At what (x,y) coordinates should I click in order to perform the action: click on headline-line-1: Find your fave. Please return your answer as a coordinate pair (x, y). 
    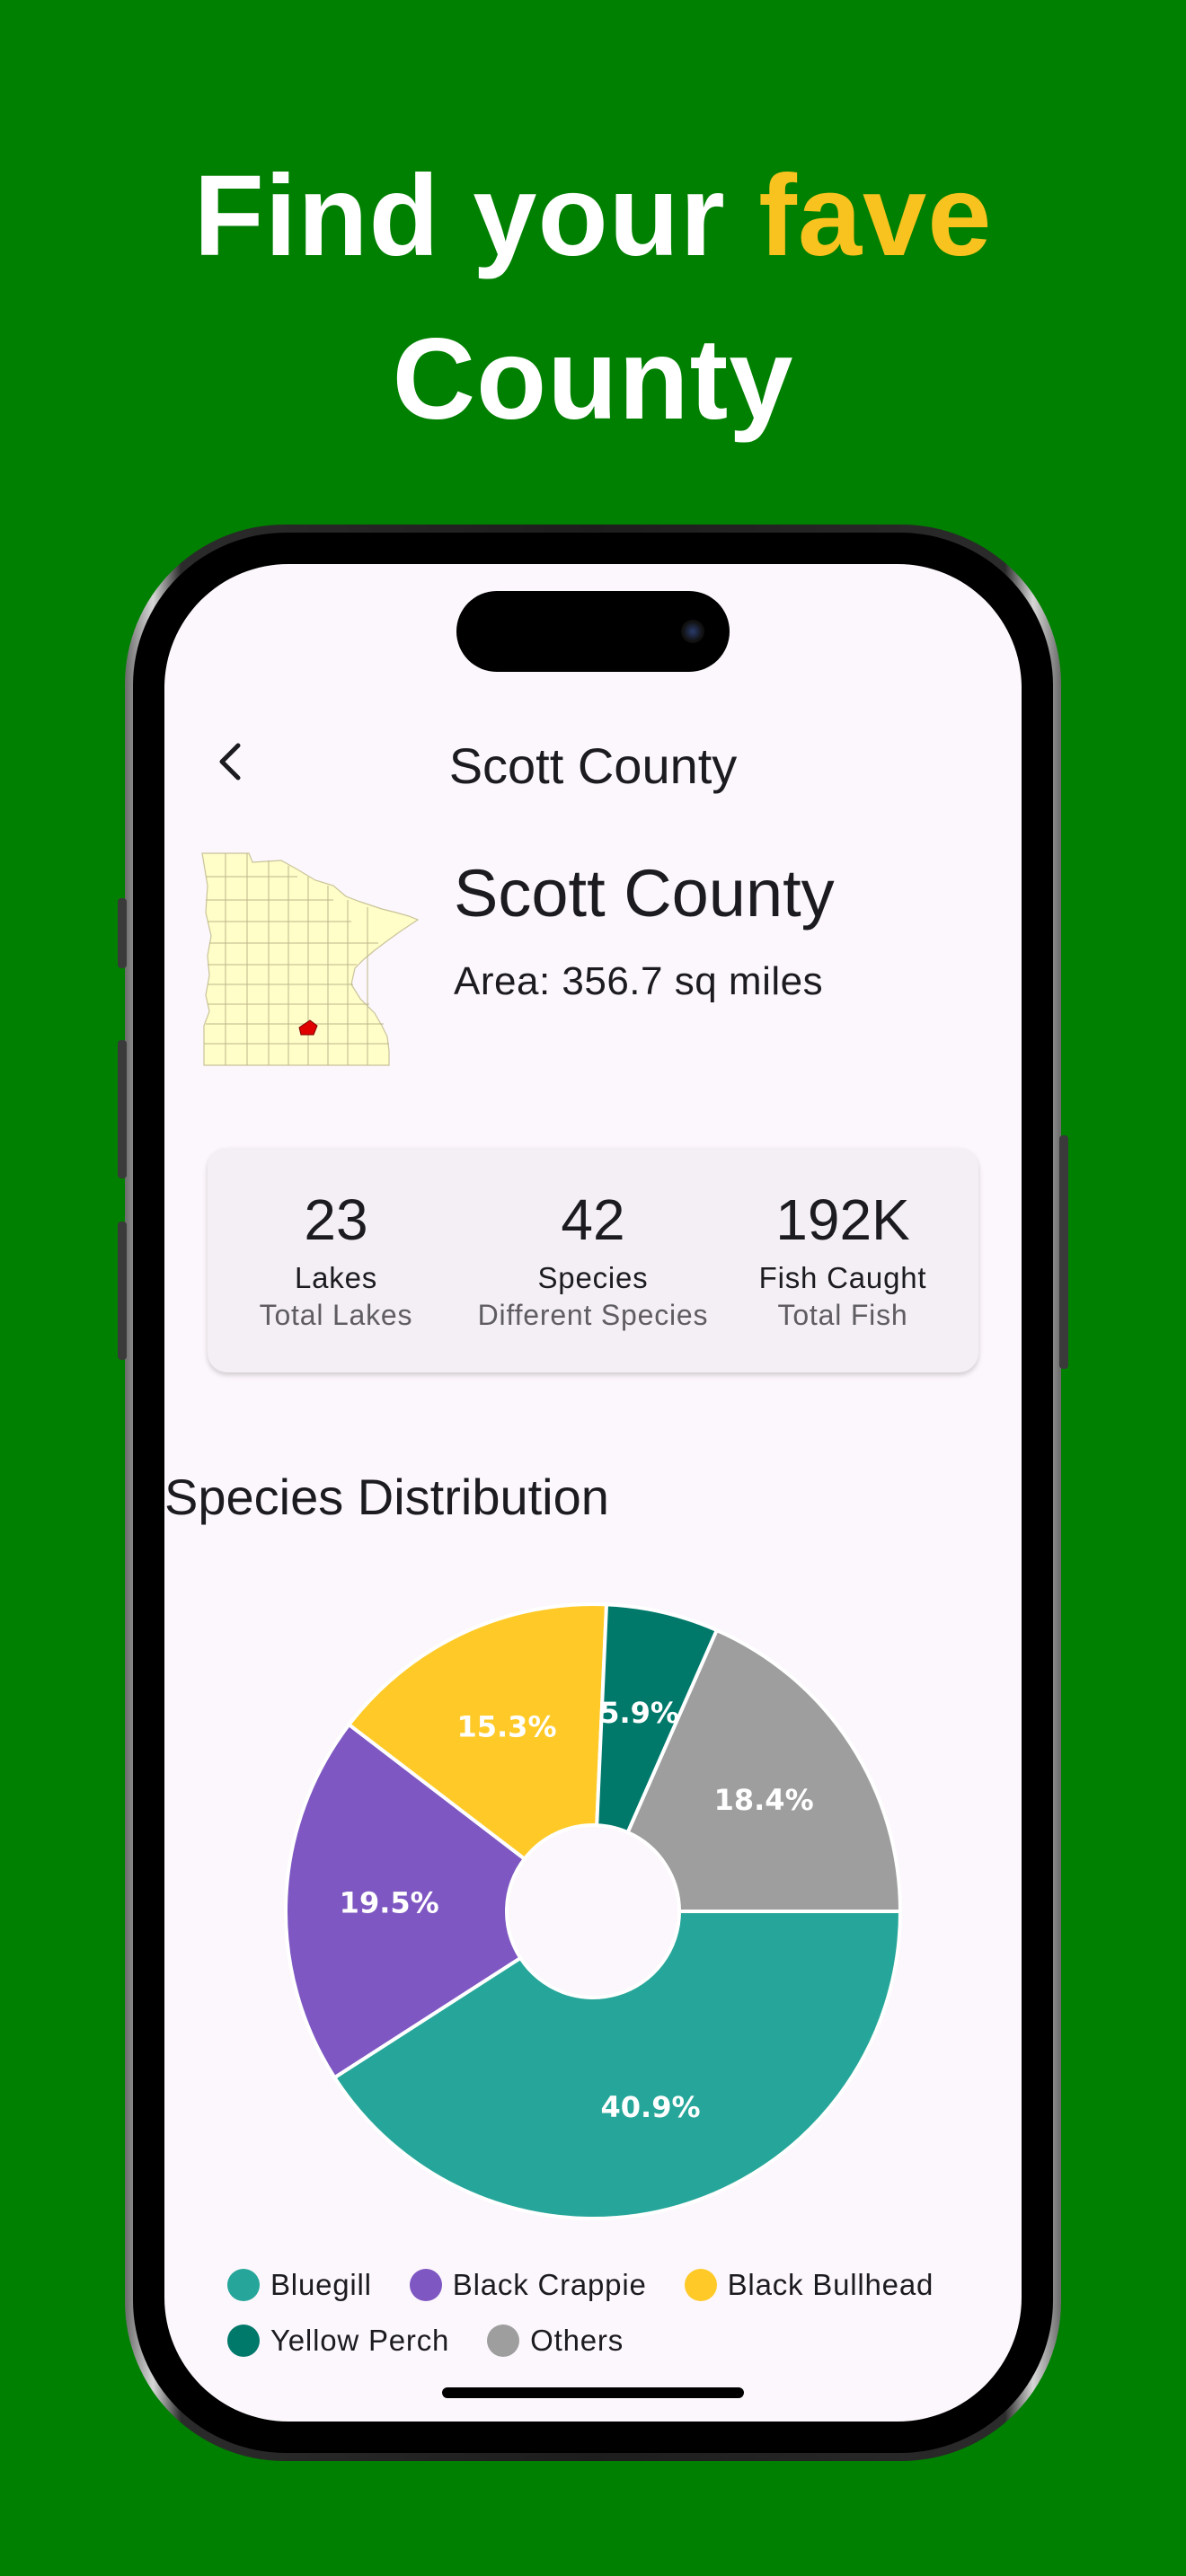
    Looking at the image, I should click on (593, 216).